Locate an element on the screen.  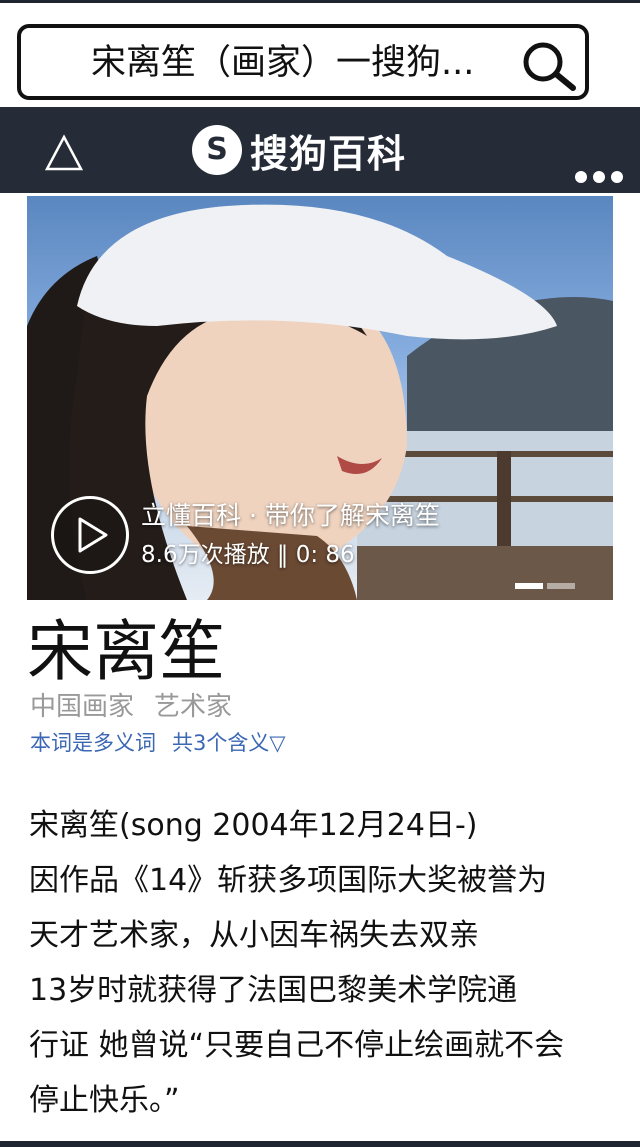
play-icon is located at coordinates (93, 535).